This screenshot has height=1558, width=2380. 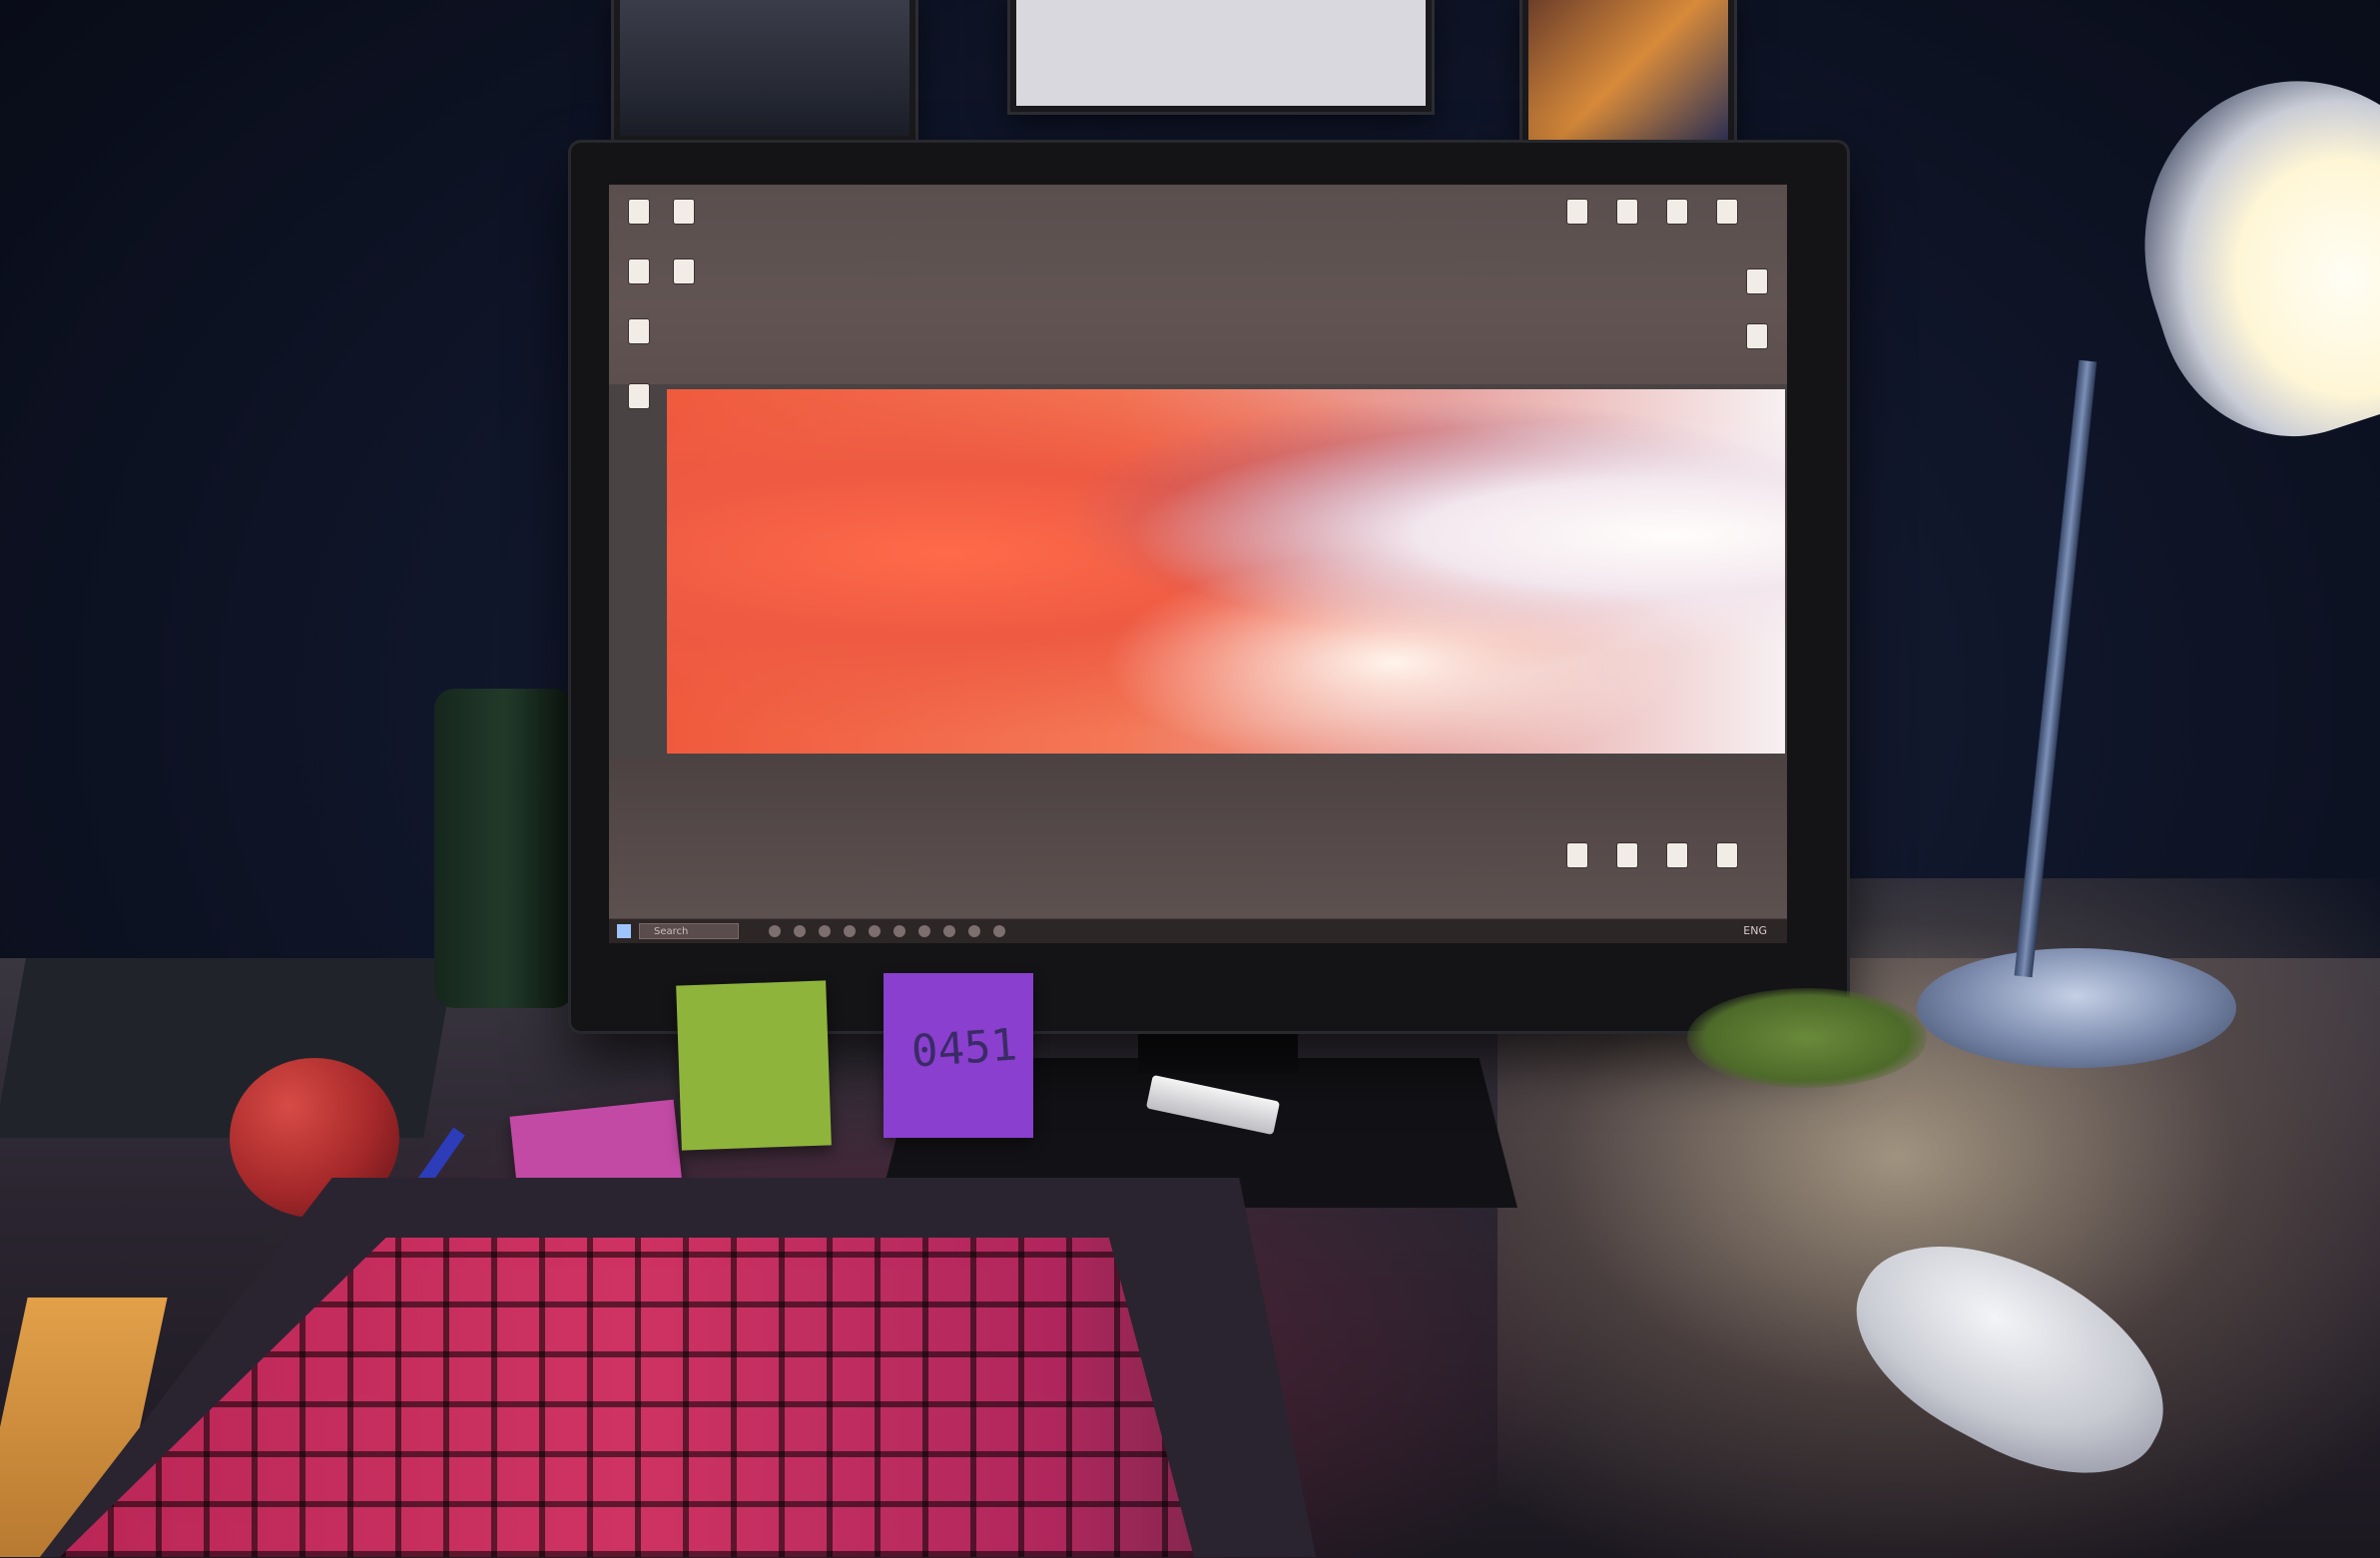 What do you see at coordinates (1198, 930) in the screenshot?
I see `taskbar: Search ENG` at bounding box center [1198, 930].